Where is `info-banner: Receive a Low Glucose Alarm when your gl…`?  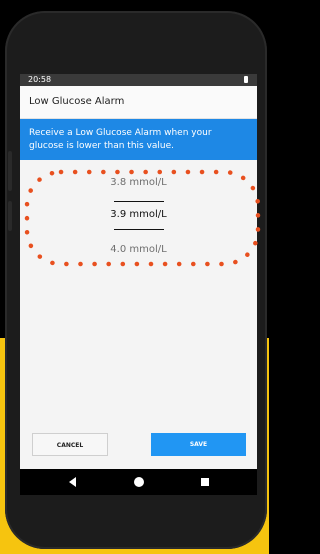 info-banner: Receive a Low Glucose Alarm when your gl… is located at coordinates (138, 139).